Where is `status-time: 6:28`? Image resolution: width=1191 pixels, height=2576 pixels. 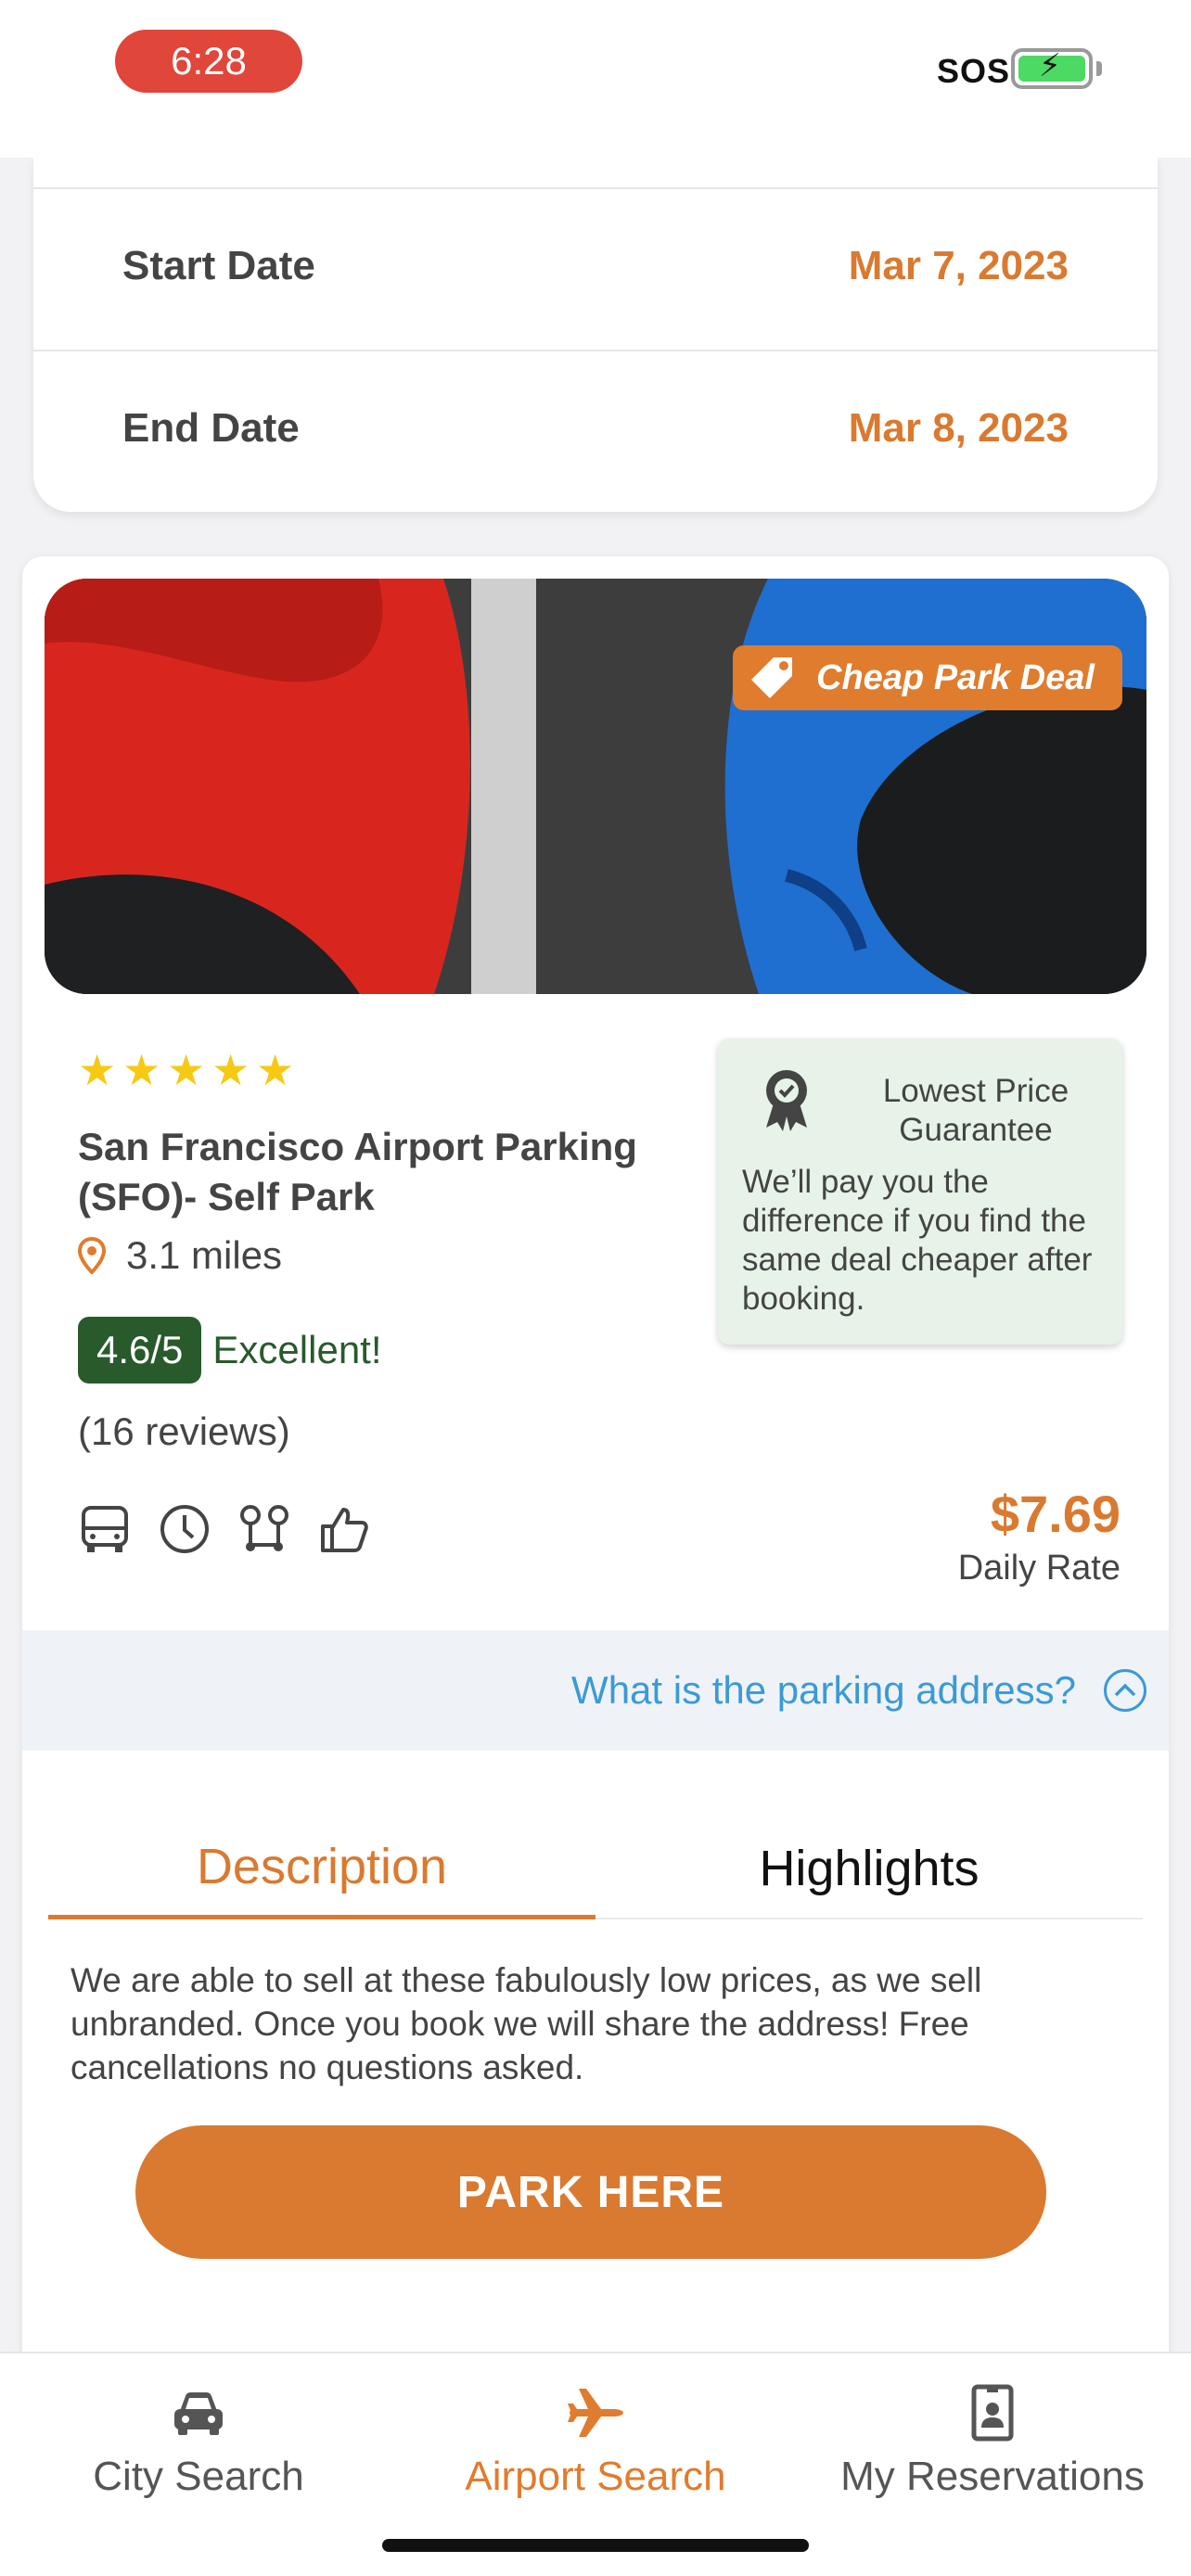 status-time: 6:28 is located at coordinates (209, 61).